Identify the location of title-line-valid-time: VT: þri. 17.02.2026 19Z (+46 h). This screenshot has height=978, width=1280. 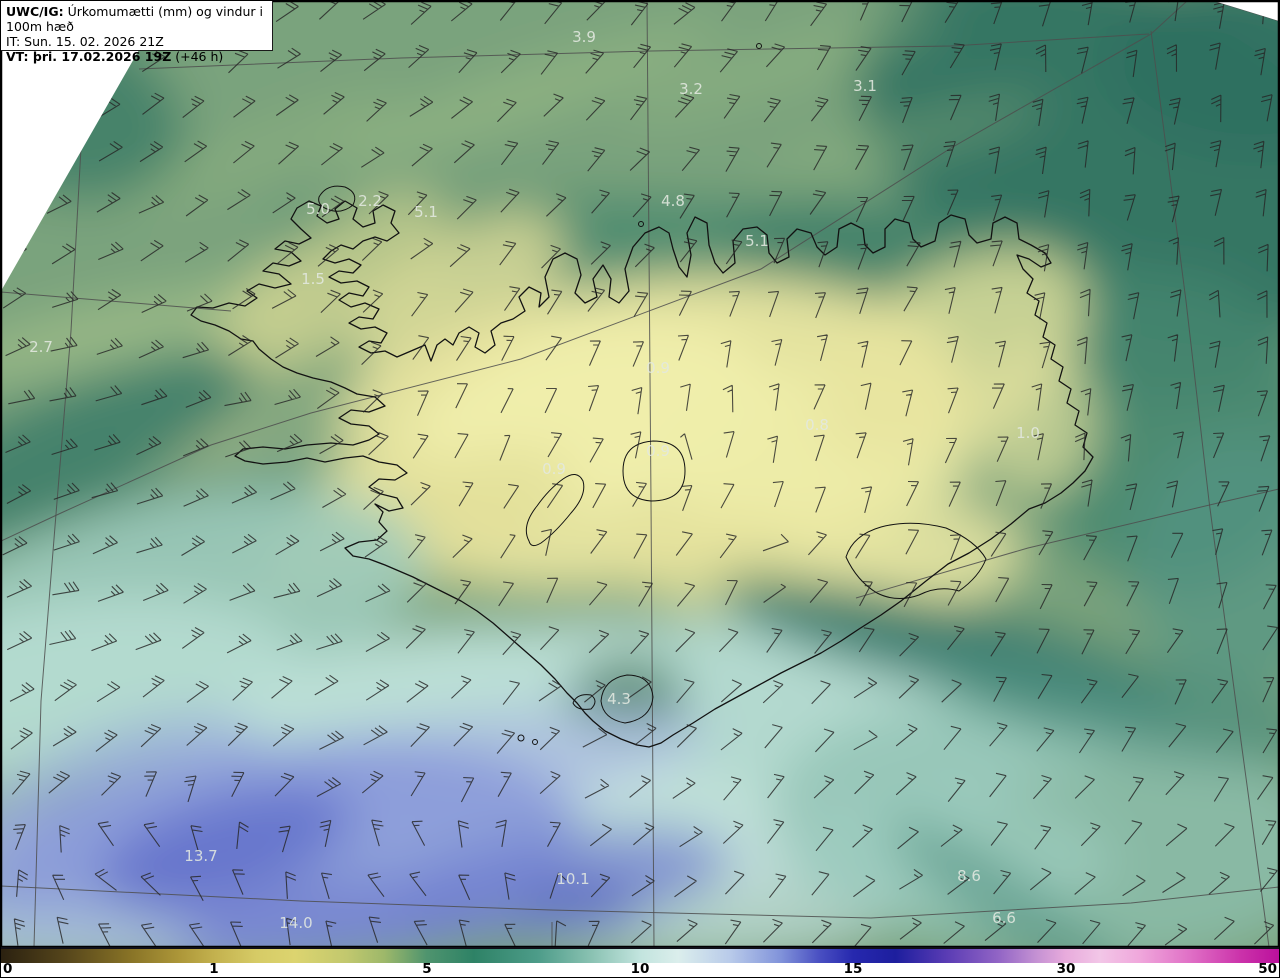
(139, 56).